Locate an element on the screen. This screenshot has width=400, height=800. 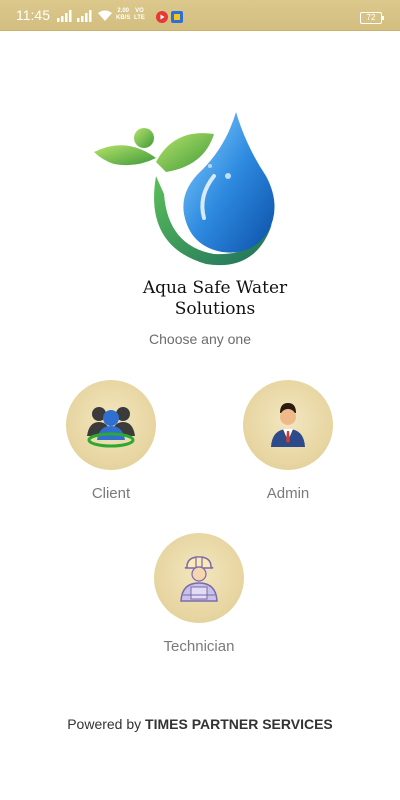
technician-avatar is located at coordinates (199, 578).